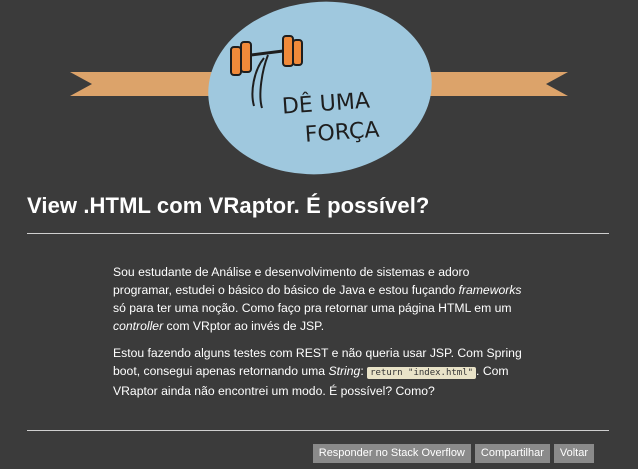  I want to click on share-button: Compartilhar, so click(512, 453).